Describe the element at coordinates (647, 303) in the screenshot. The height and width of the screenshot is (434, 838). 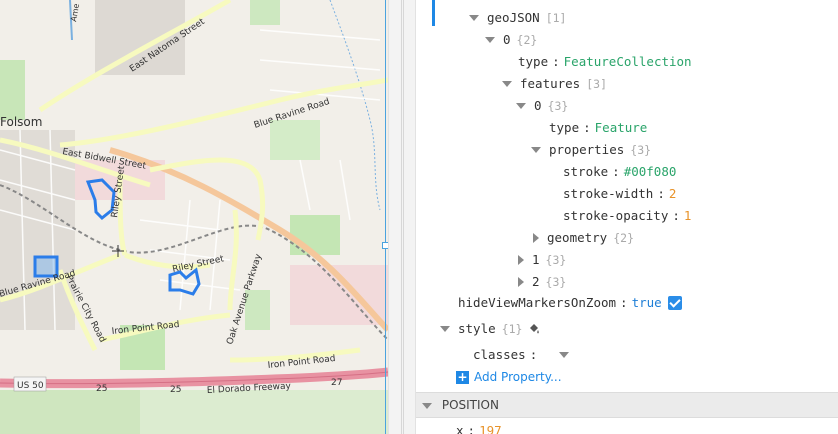
I see `prop-value: true` at that location.